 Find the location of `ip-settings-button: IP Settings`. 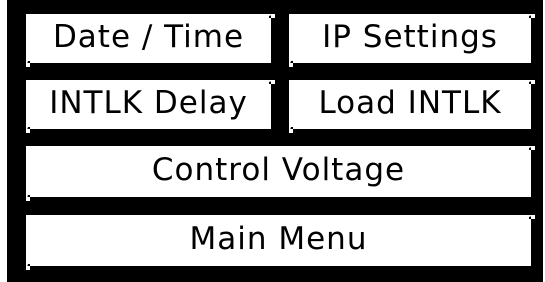

ip-settings-button: IP Settings is located at coordinates (412, 40).